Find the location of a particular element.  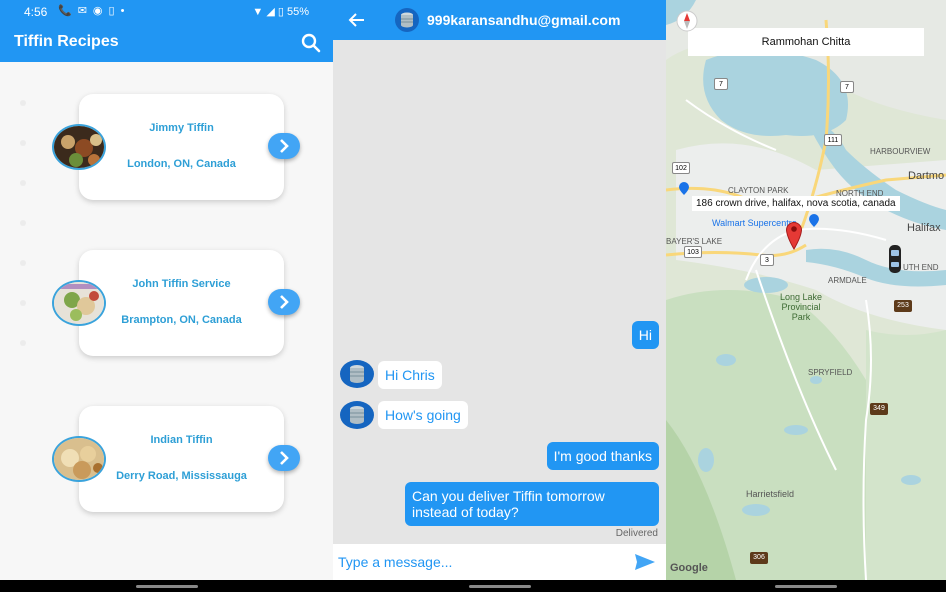

tiffin-location: London, ON, Canada is located at coordinates (181, 164).